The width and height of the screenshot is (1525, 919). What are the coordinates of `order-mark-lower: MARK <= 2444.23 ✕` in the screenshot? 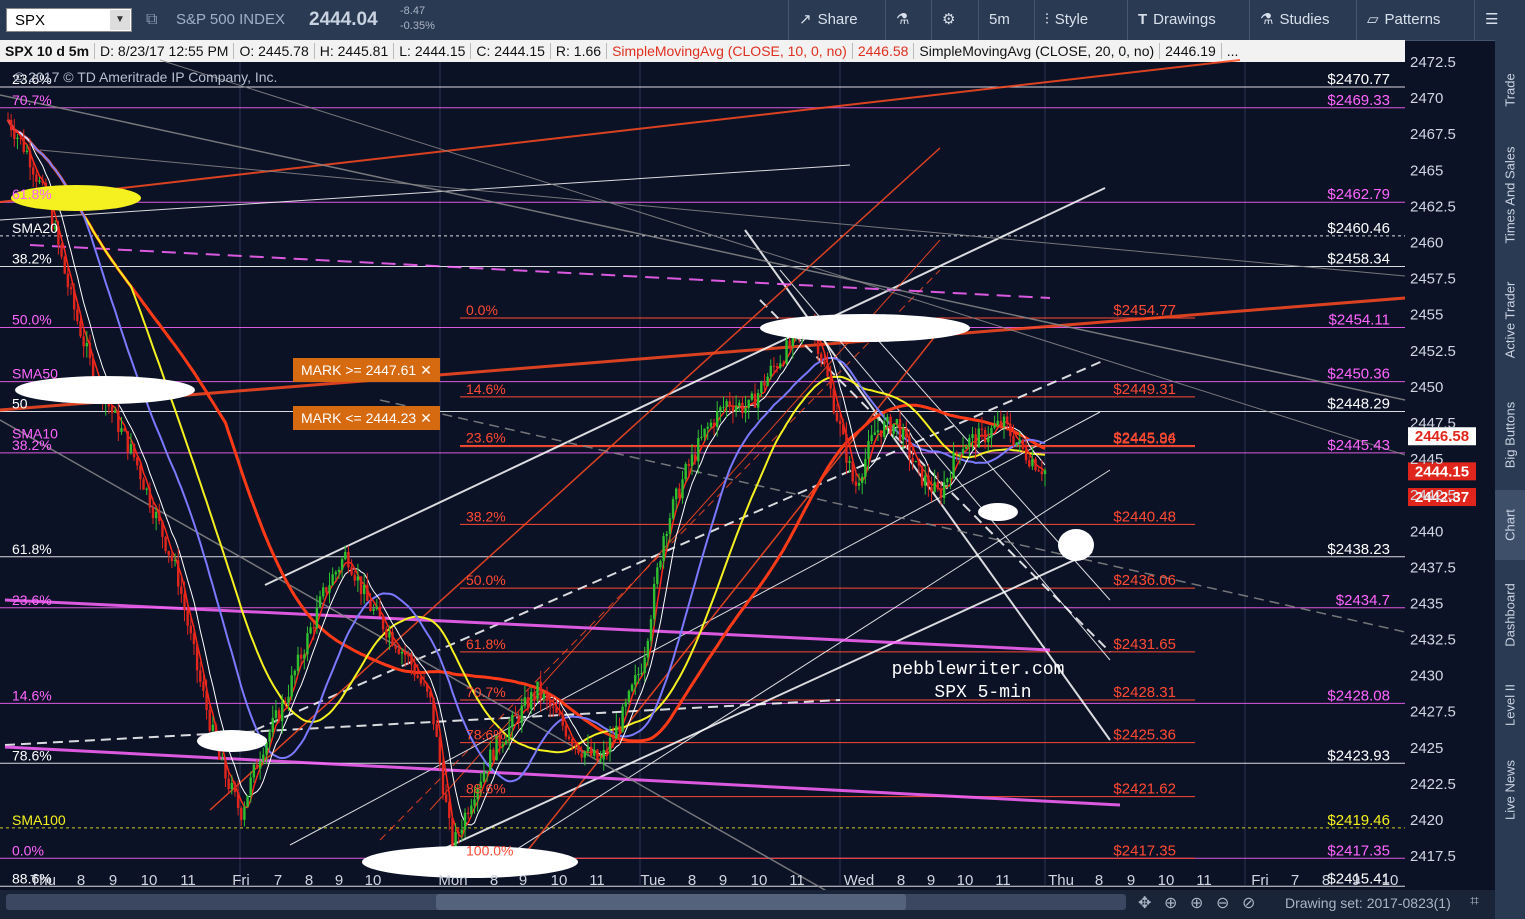 It's located at (366, 418).